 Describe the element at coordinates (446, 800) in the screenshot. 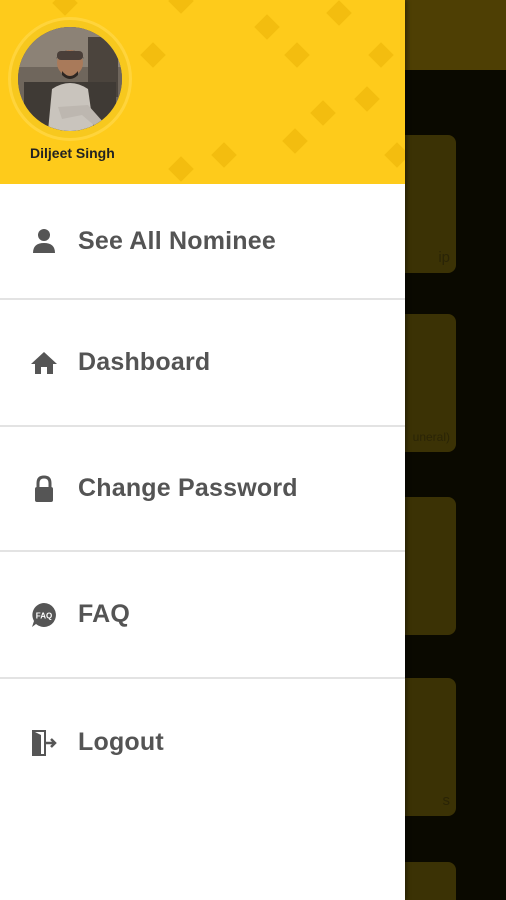

I see `background-card-text: s` at that location.